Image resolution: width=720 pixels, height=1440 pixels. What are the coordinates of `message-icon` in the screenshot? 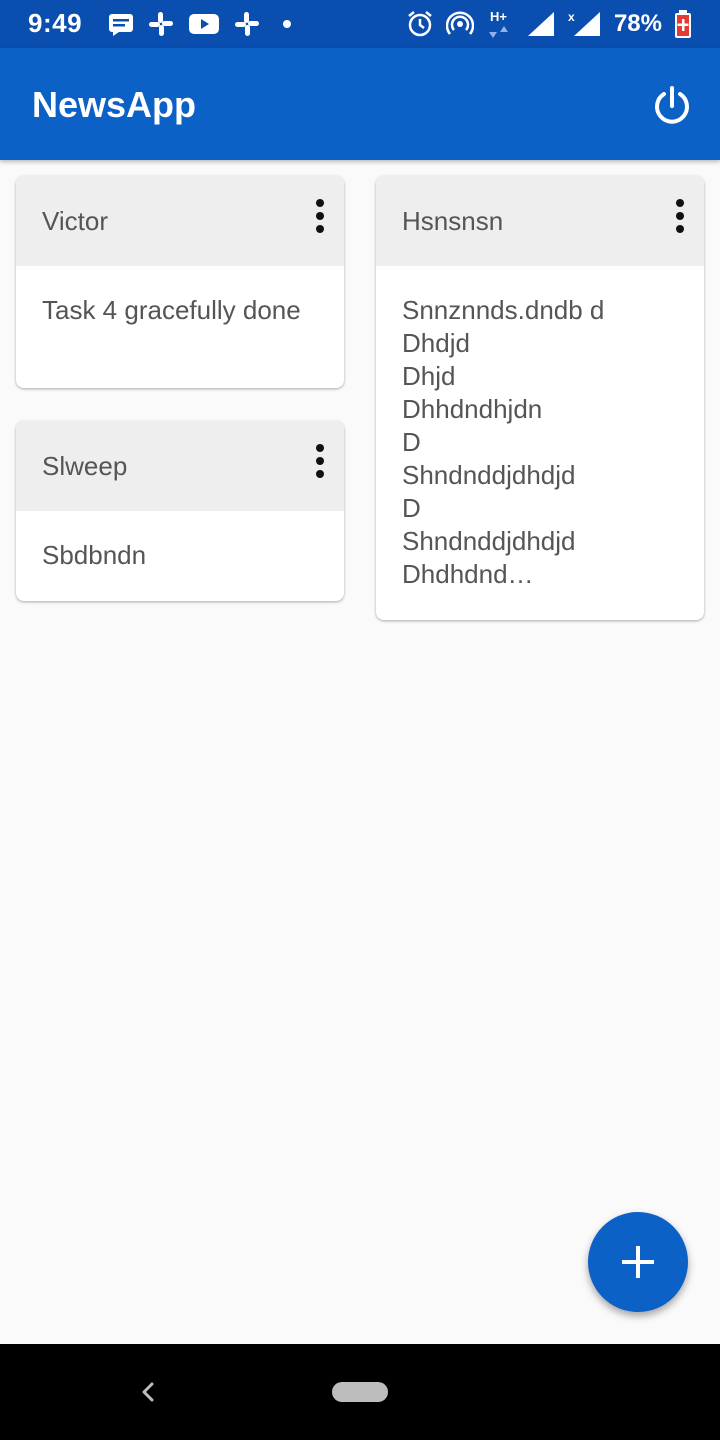 It's located at (121, 25).